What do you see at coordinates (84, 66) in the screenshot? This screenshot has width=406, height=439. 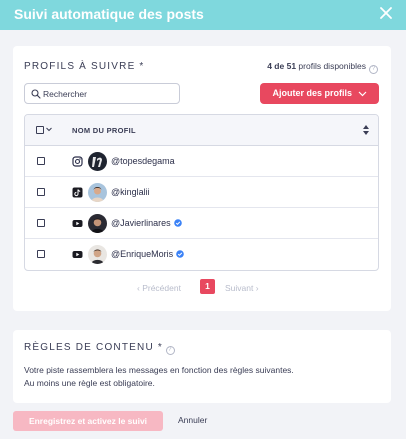 I see `profiles-section-title: PROFILS À SUIVRE *` at bounding box center [84, 66].